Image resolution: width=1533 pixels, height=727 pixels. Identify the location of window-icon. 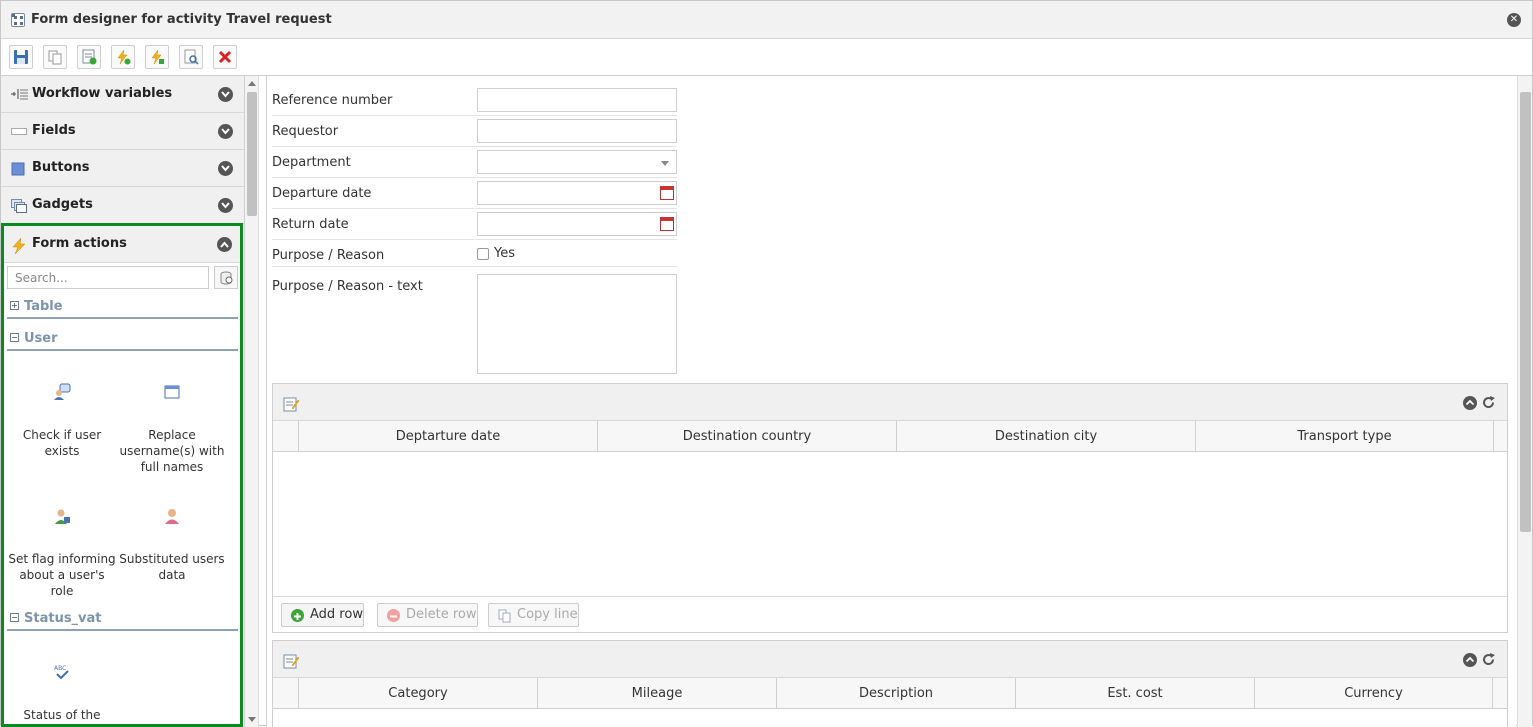
(172, 392).